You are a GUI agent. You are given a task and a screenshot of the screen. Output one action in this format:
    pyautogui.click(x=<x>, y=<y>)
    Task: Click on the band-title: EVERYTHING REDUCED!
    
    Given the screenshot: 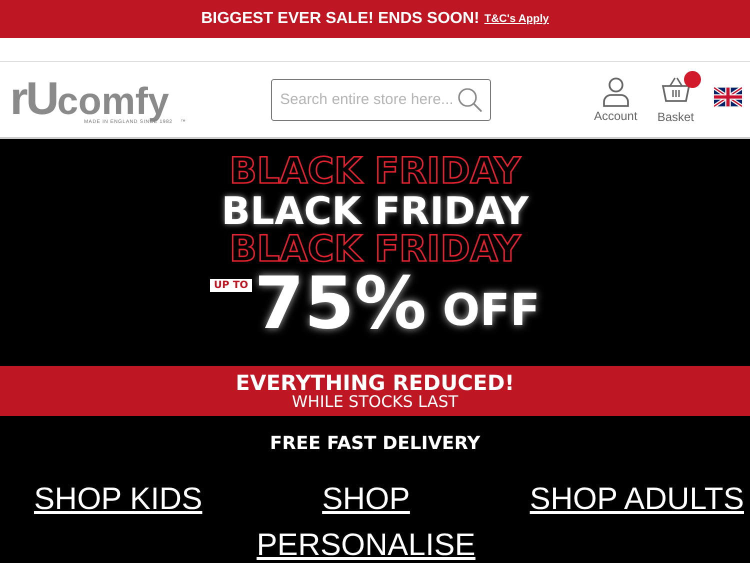 What is the action you would take?
    pyautogui.click(x=375, y=383)
    